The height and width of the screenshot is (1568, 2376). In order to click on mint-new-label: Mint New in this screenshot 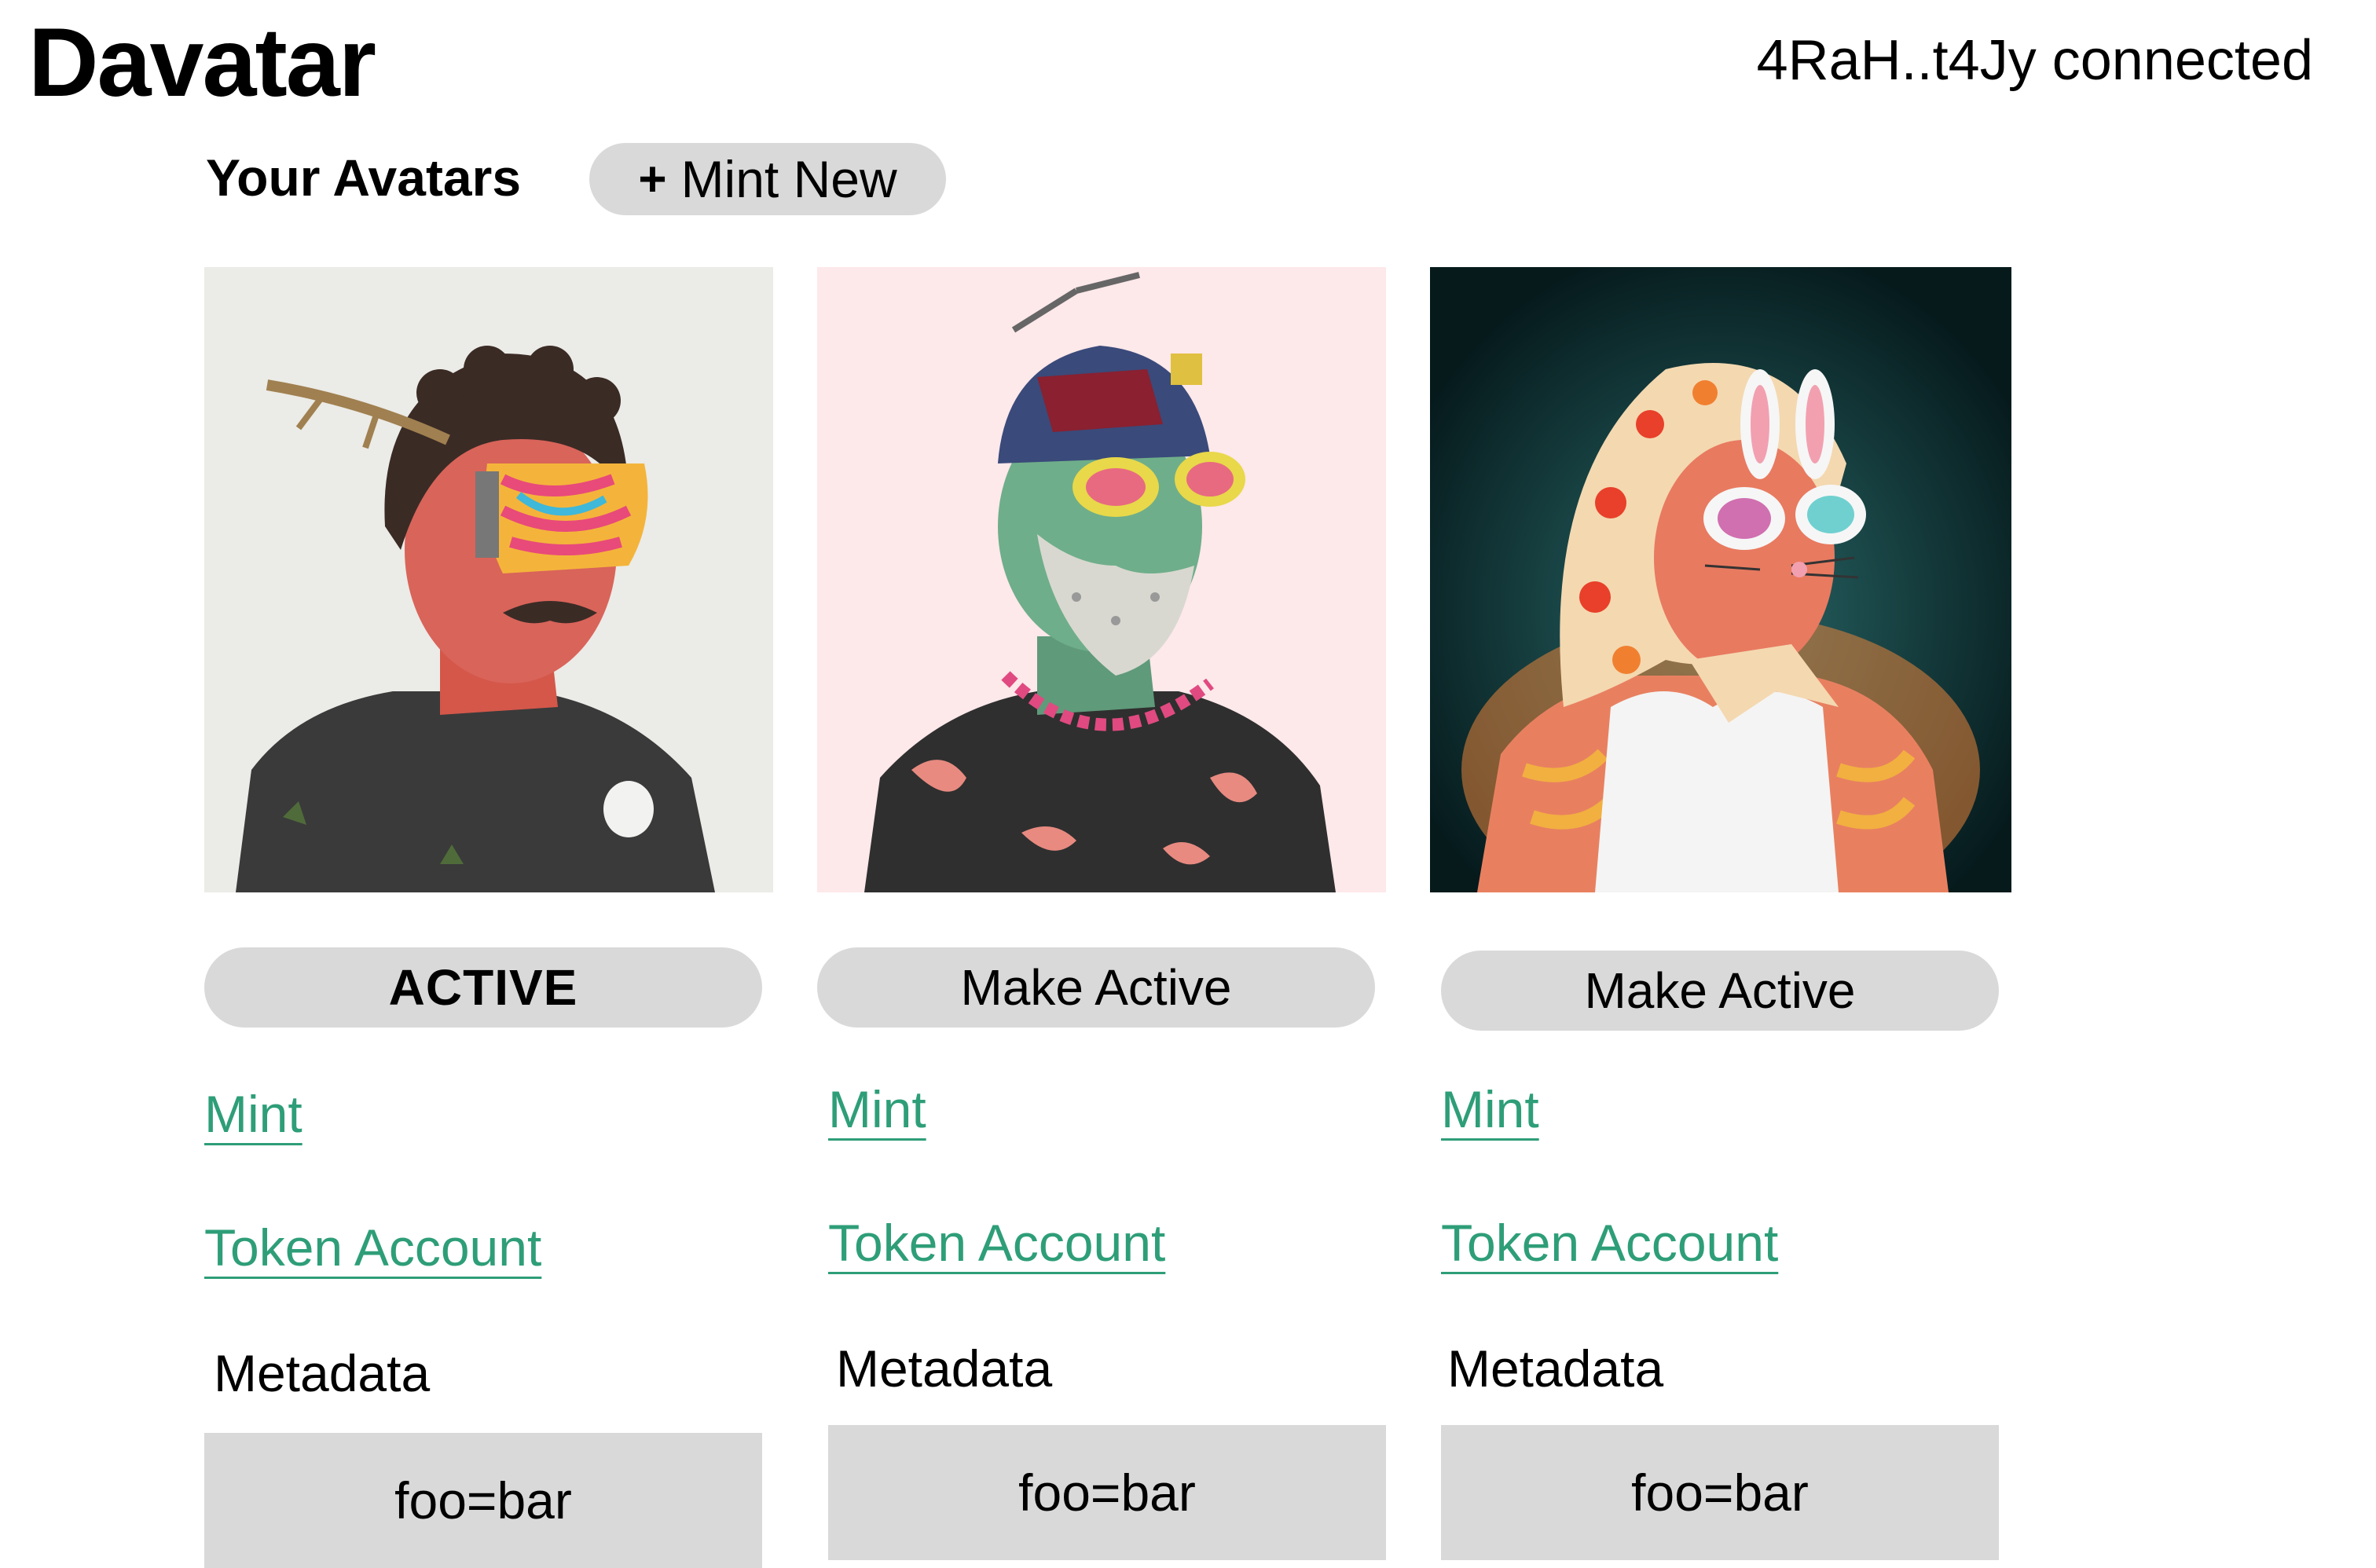, I will do `click(788, 179)`.